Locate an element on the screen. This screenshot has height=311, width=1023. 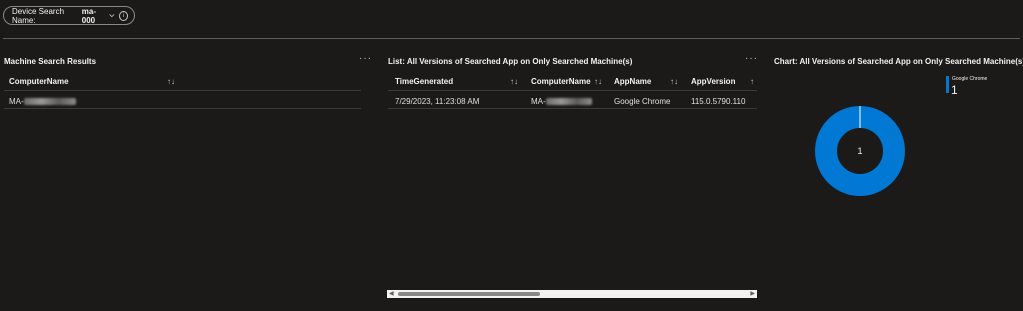
chevron-down-icon is located at coordinates (112, 16).